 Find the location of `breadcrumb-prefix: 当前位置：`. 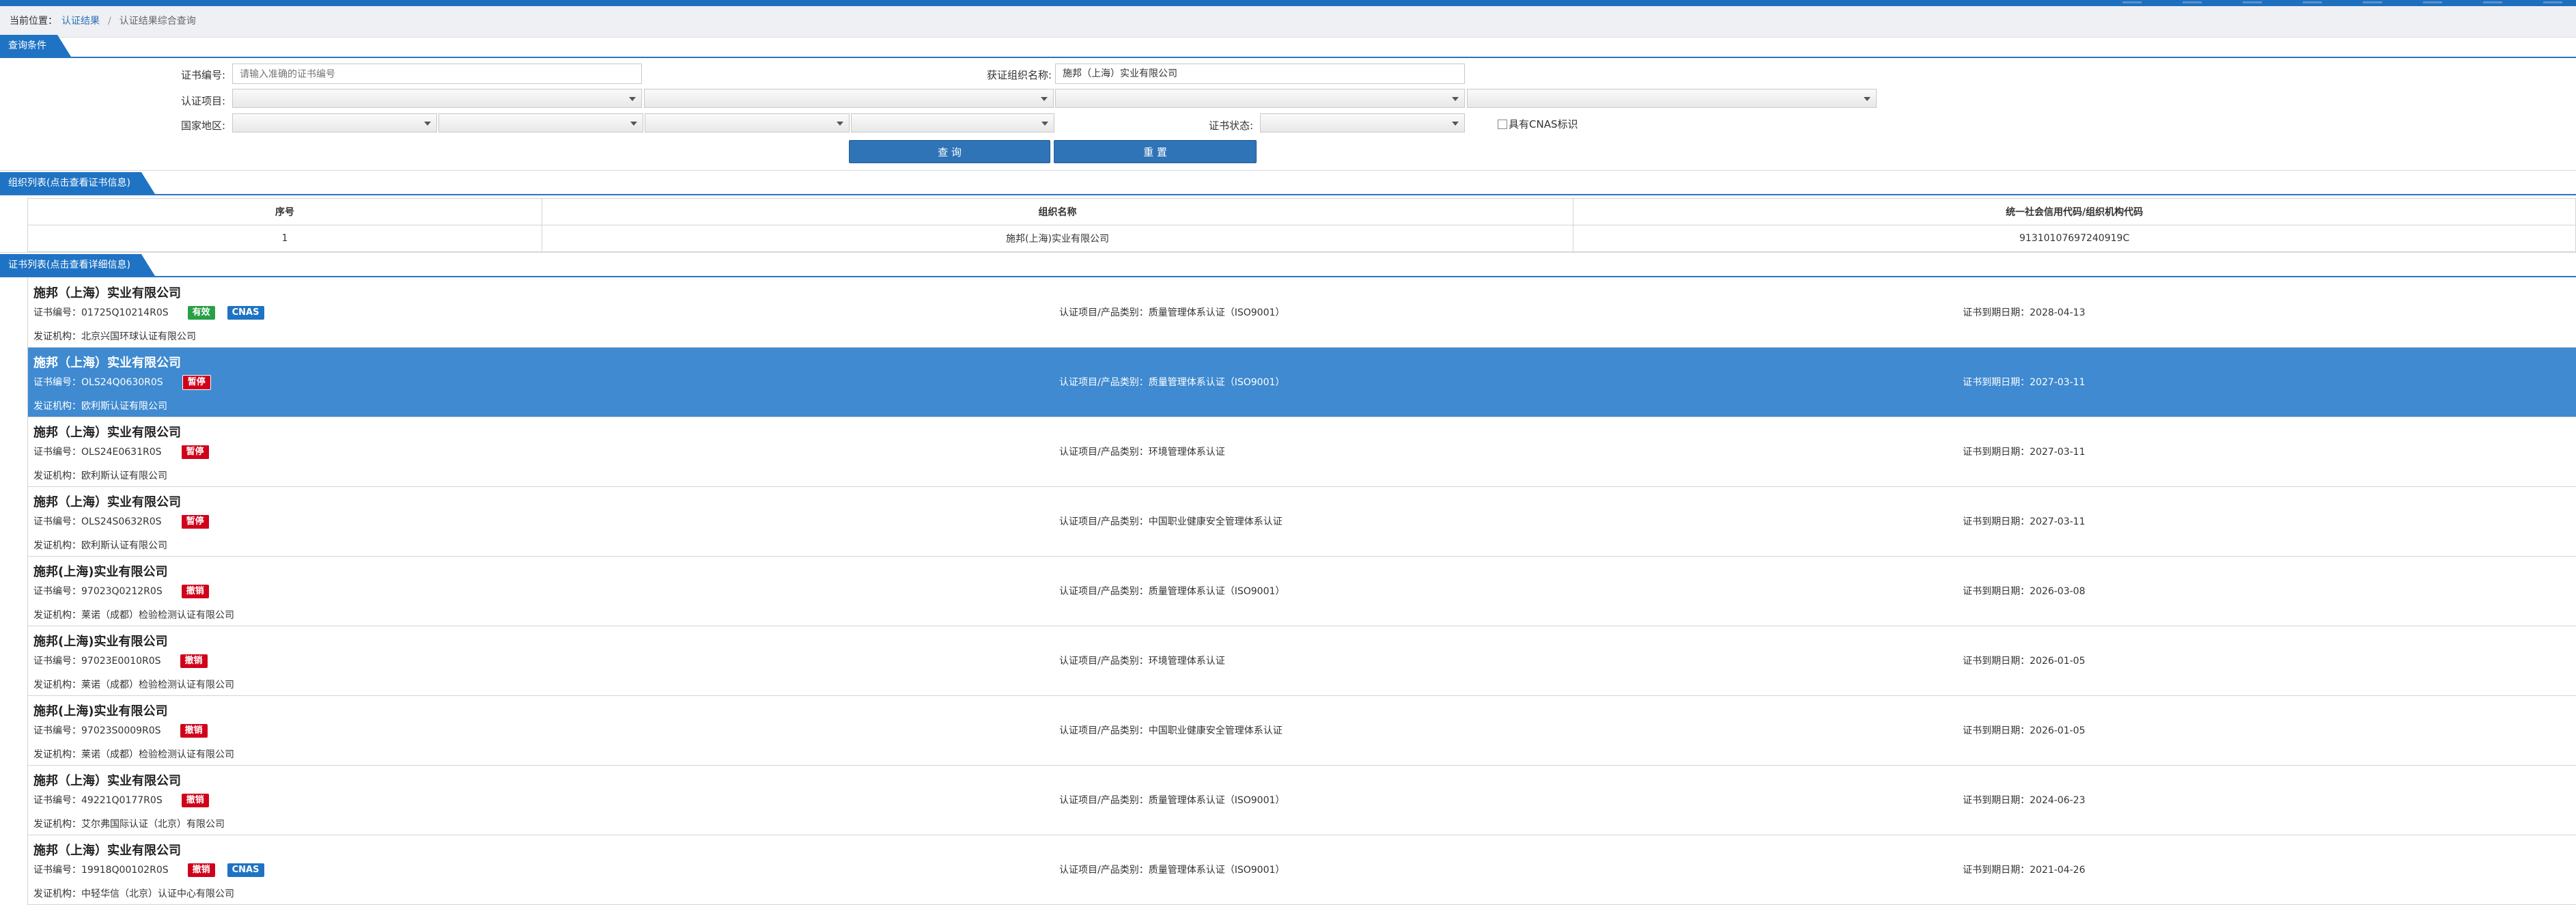

breadcrumb-prefix: 当前位置： is located at coordinates (33, 21).